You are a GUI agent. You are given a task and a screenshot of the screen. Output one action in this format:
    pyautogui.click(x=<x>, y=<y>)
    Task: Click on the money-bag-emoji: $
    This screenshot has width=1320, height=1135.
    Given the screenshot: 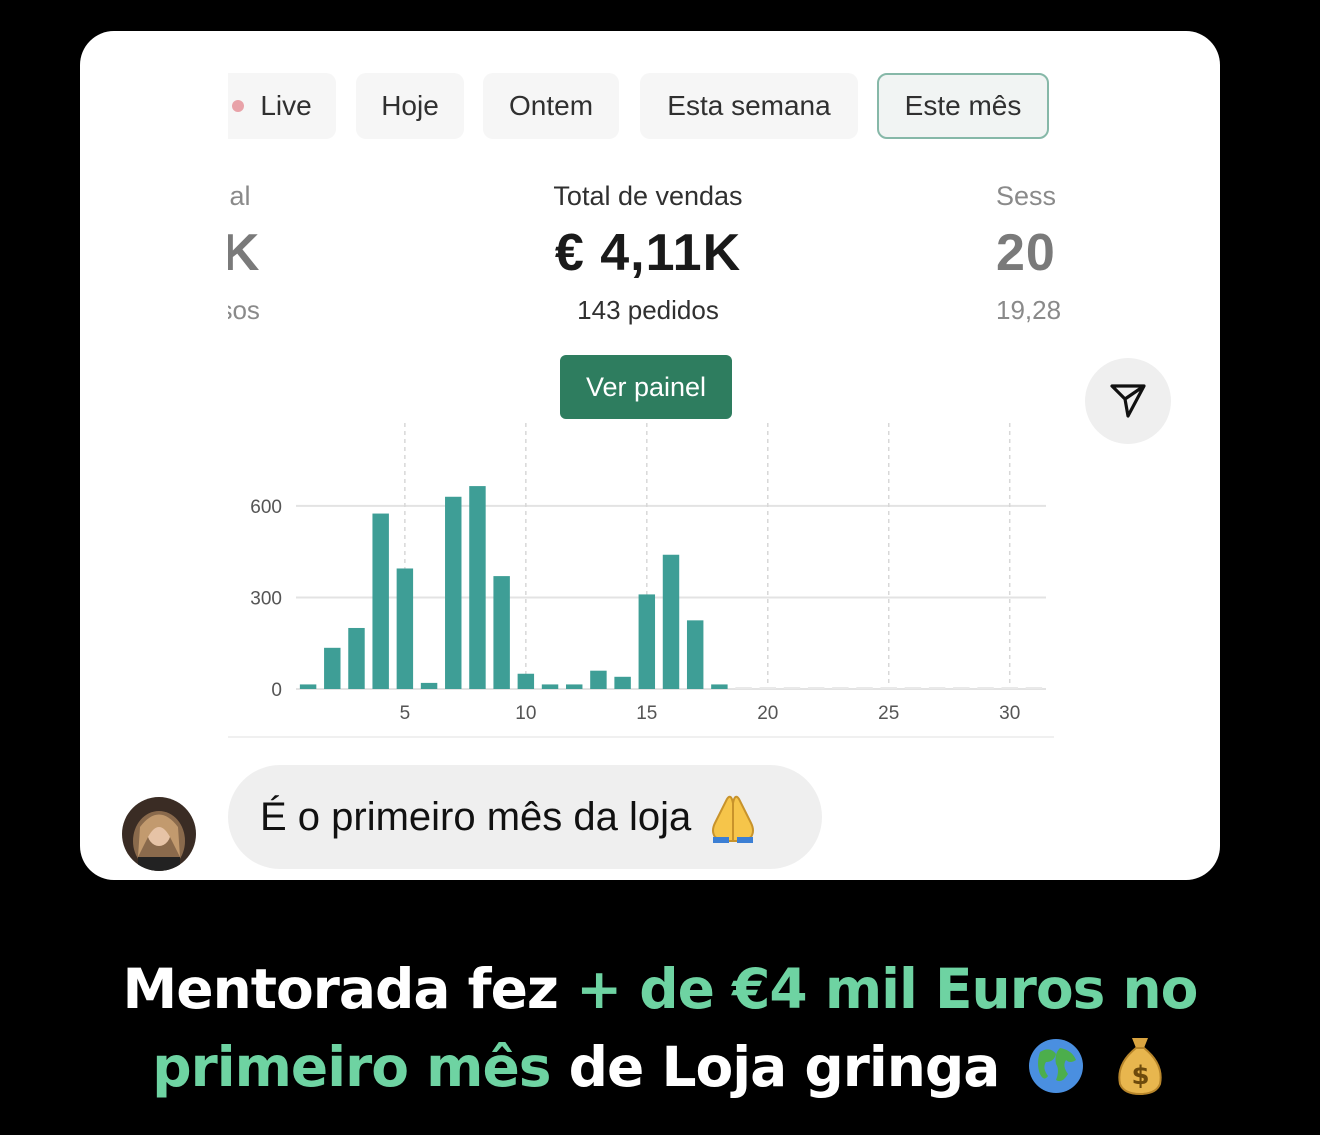 What is the action you would take?
    pyautogui.click(x=1140, y=1075)
    